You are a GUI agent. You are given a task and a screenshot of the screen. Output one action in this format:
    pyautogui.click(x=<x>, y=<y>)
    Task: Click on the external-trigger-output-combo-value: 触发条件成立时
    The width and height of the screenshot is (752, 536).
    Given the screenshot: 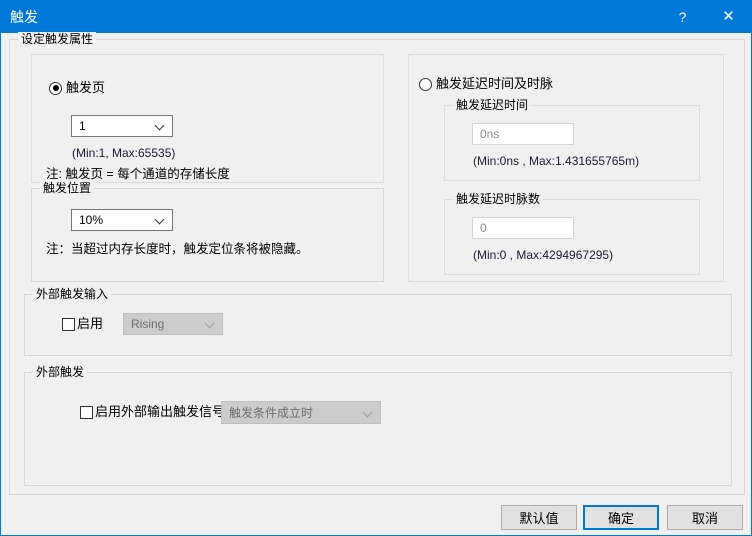 What is the action you would take?
    pyautogui.click(x=271, y=413)
    